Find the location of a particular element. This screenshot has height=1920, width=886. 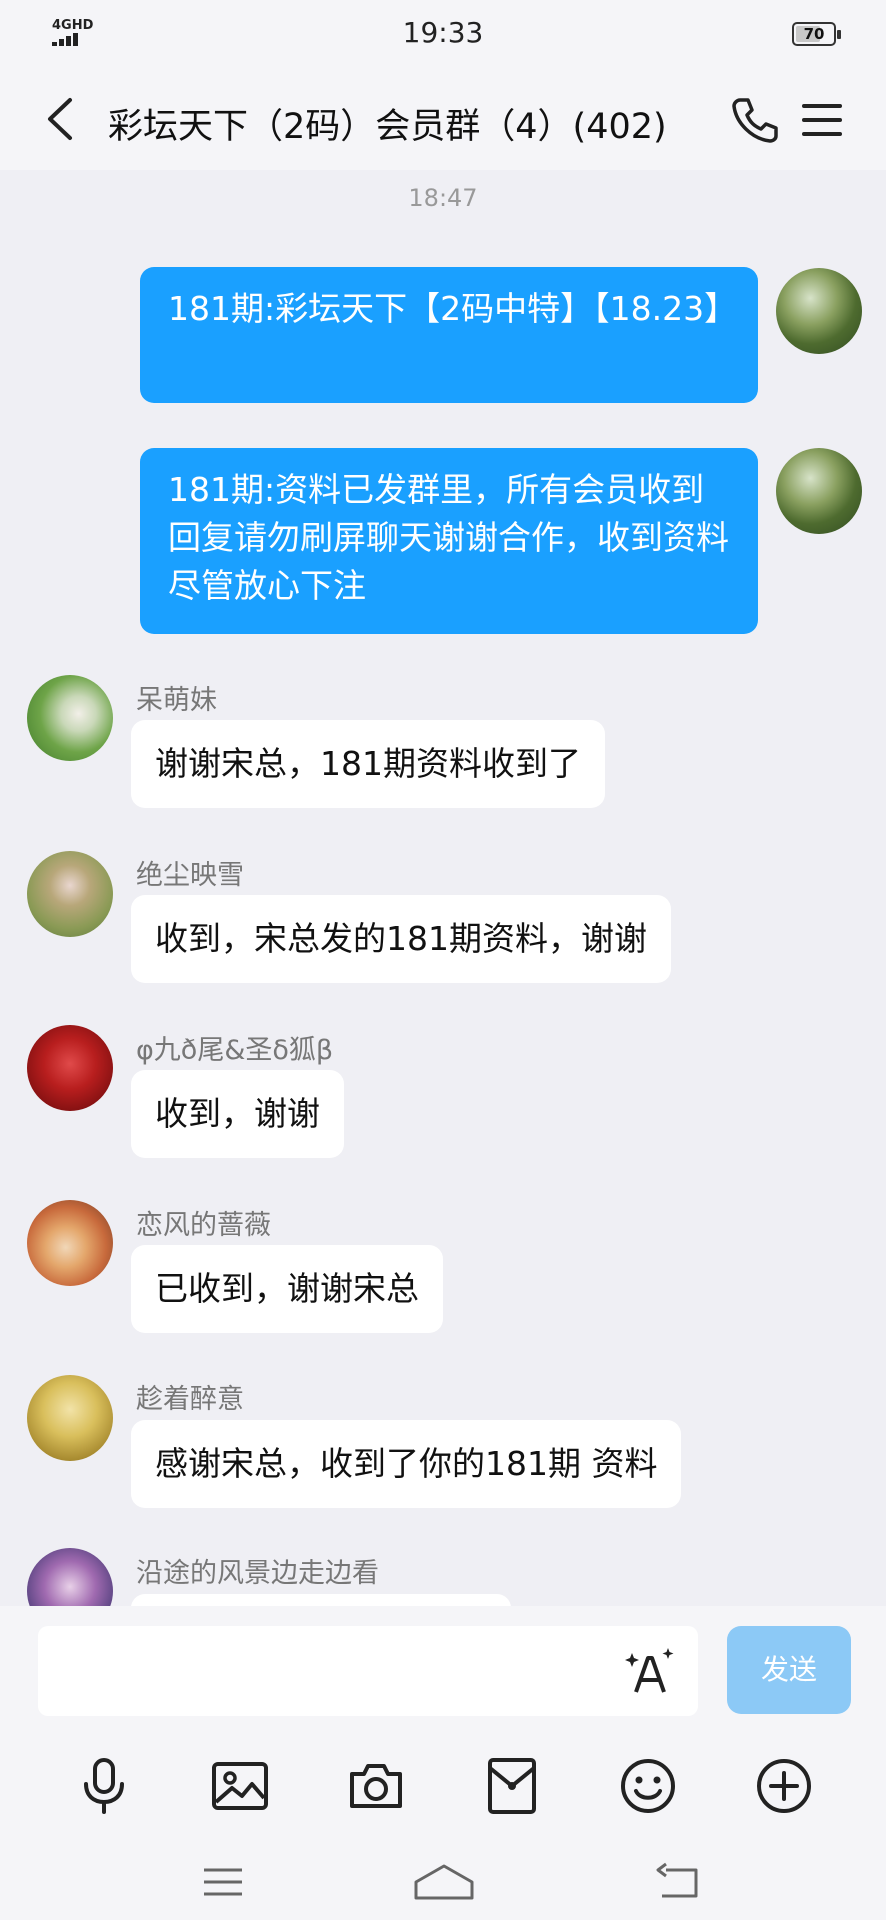

send-button: 发送 is located at coordinates (789, 1670).